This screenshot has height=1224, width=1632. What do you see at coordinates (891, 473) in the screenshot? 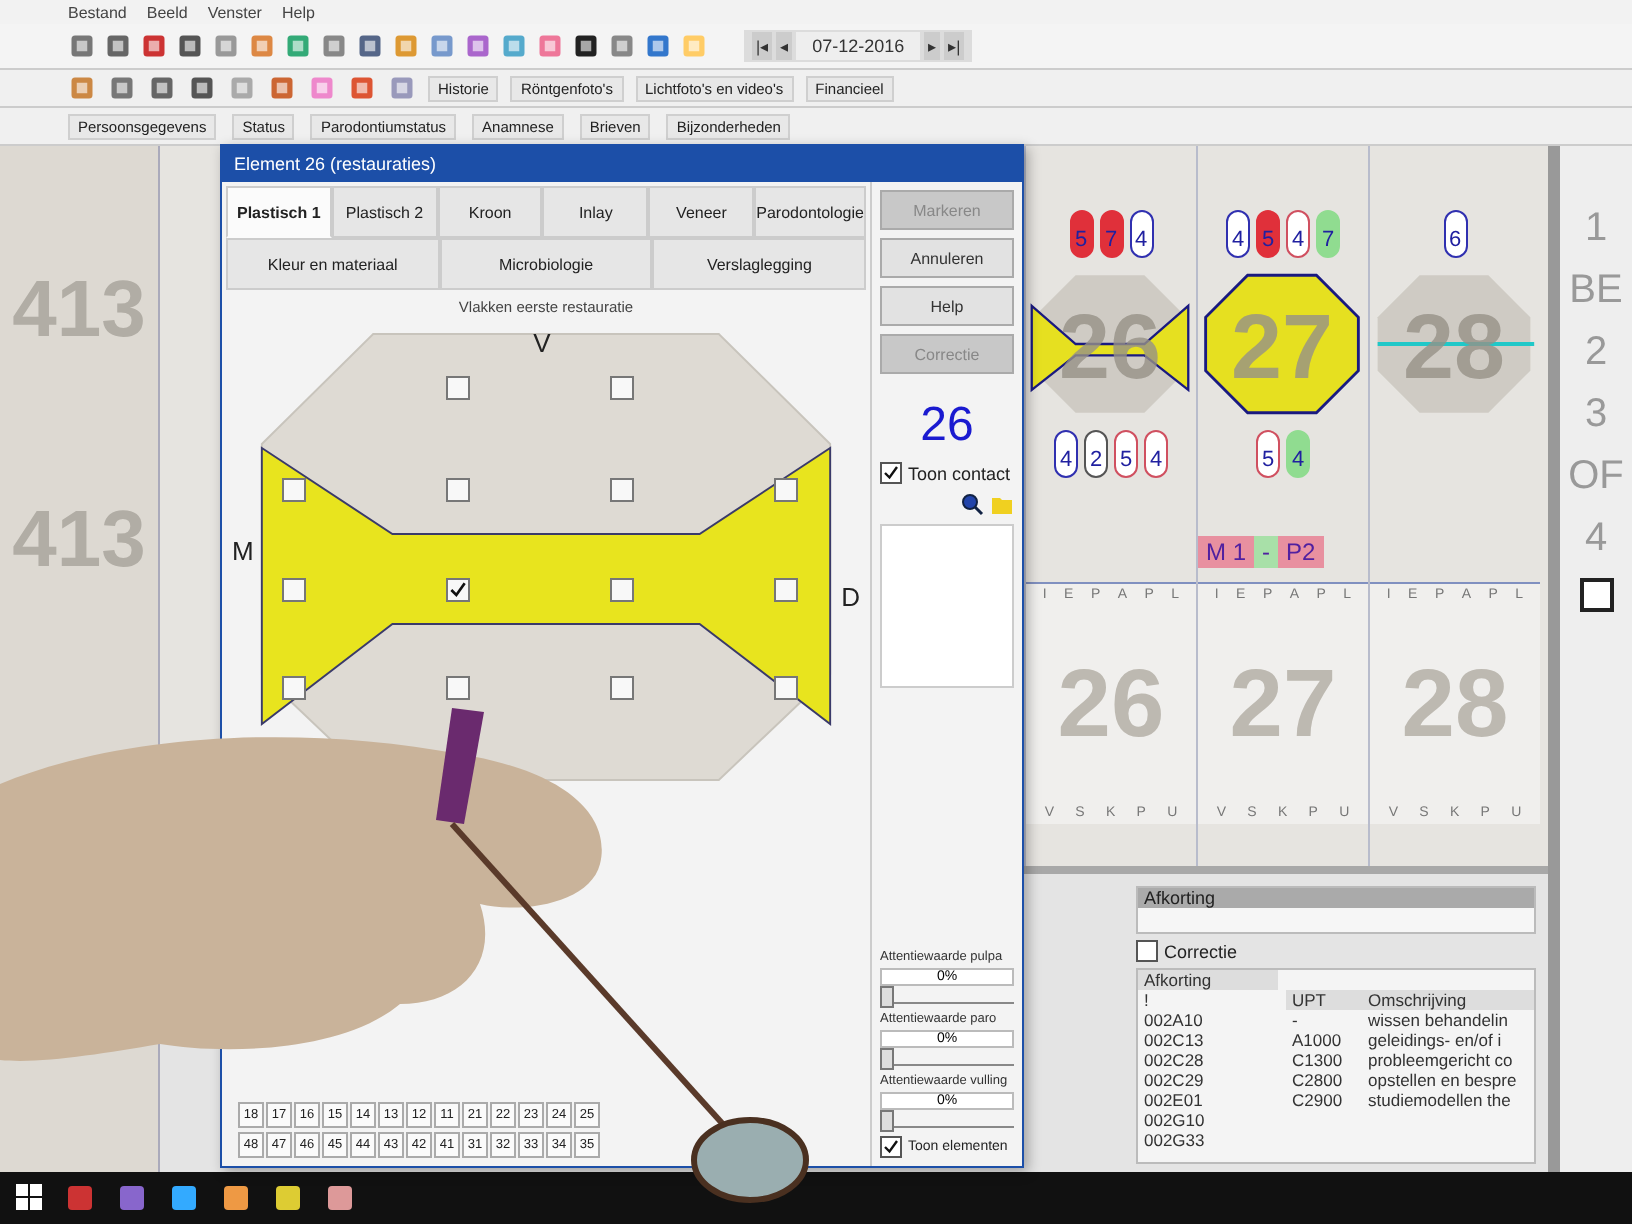
I see `toon-contact-checkbox` at bounding box center [891, 473].